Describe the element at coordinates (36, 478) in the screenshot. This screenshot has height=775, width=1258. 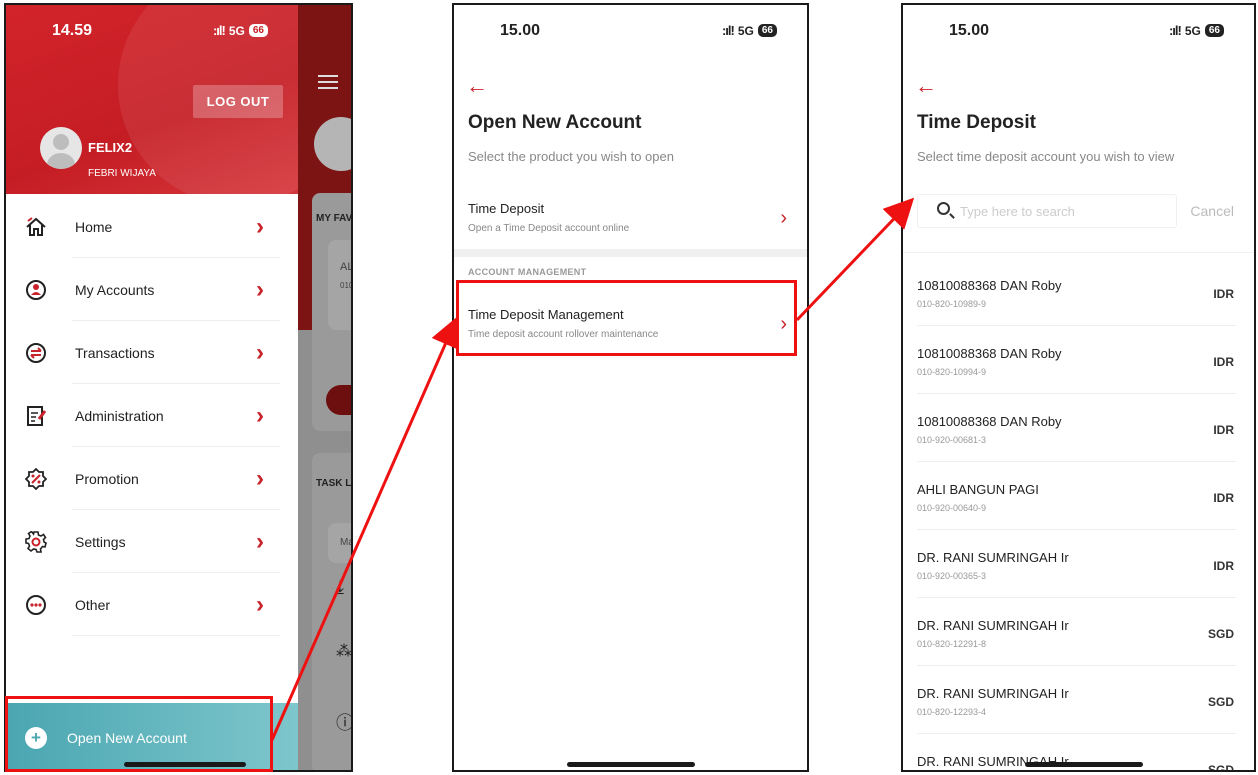
I see `discount-badge-icon` at that location.